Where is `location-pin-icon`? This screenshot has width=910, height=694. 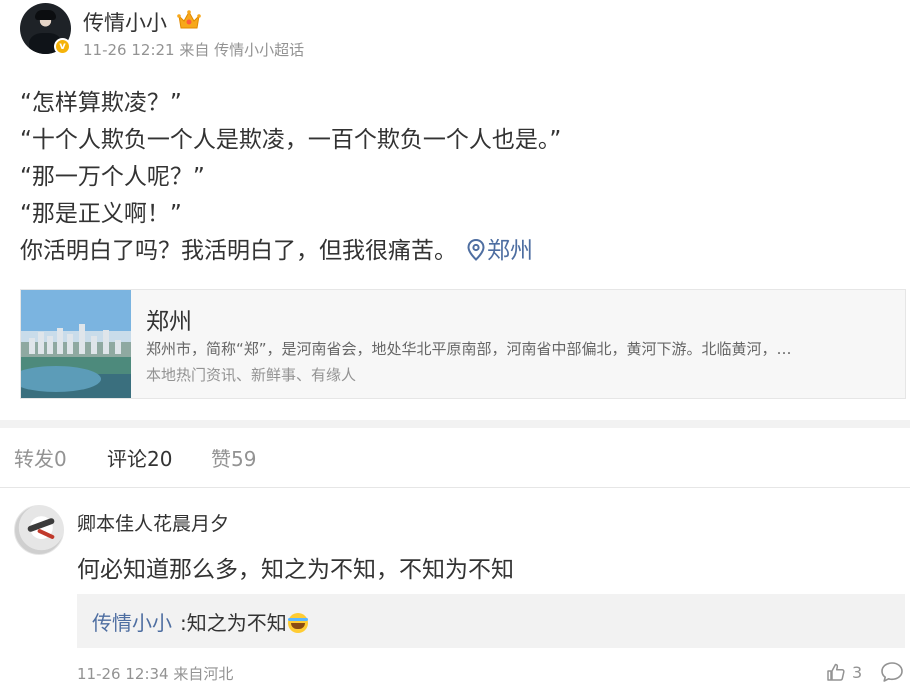 location-pin-icon is located at coordinates (476, 249).